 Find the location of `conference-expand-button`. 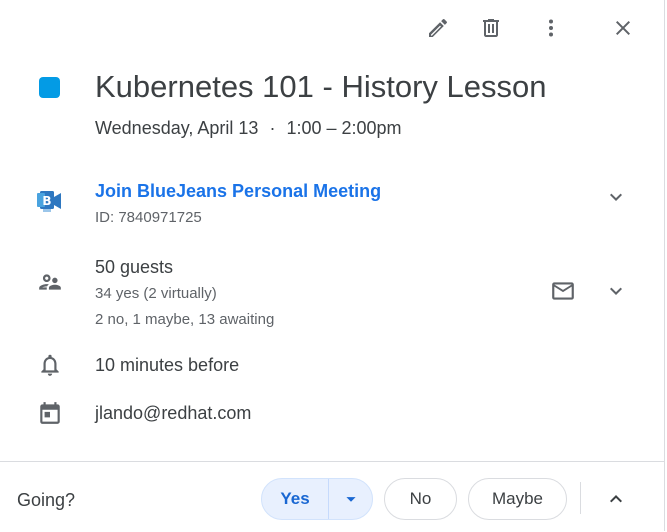

conference-expand-button is located at coordinates (616, 197).